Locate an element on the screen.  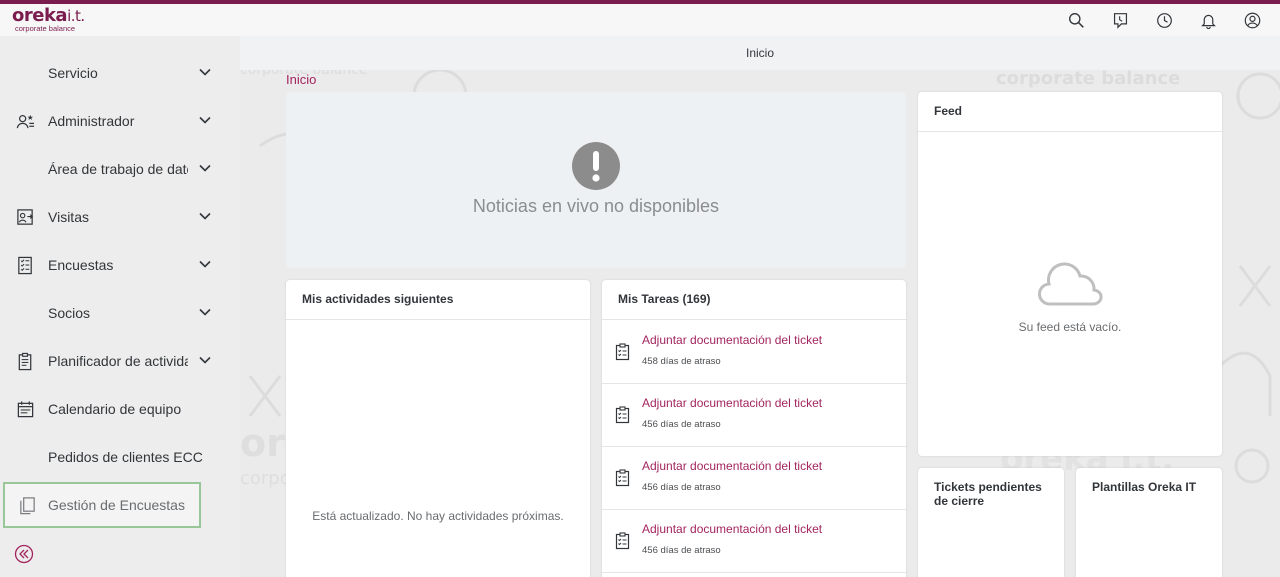
sidebar-item-label: Pedidos de clientes ECC is located at coordinates (125, 457).